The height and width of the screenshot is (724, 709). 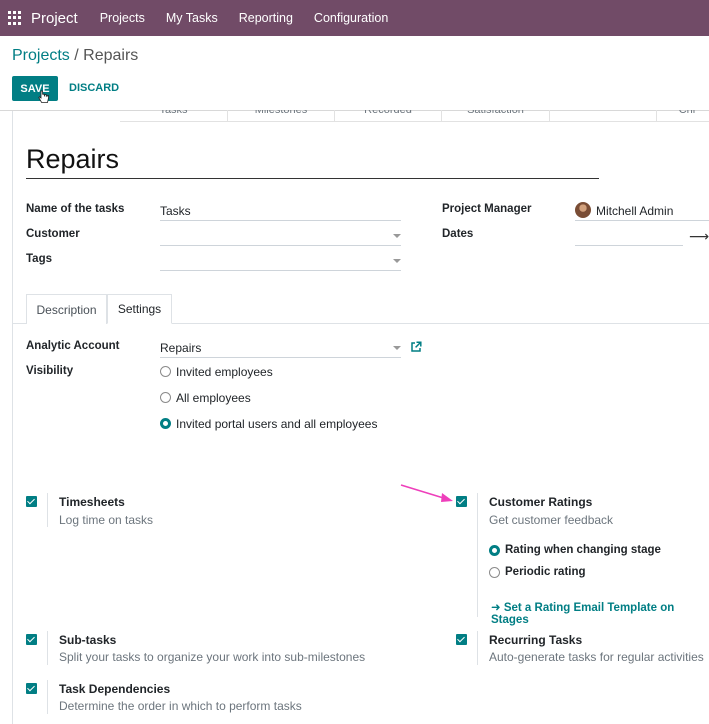 I want to click on save-button: SAVE, so click(x=35, y=88).